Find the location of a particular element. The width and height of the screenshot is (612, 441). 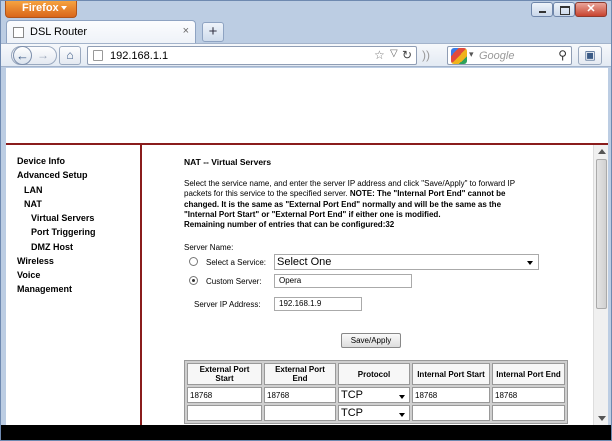

sidebar-item-wireless: Wireless is located at coordinates (35, 261).